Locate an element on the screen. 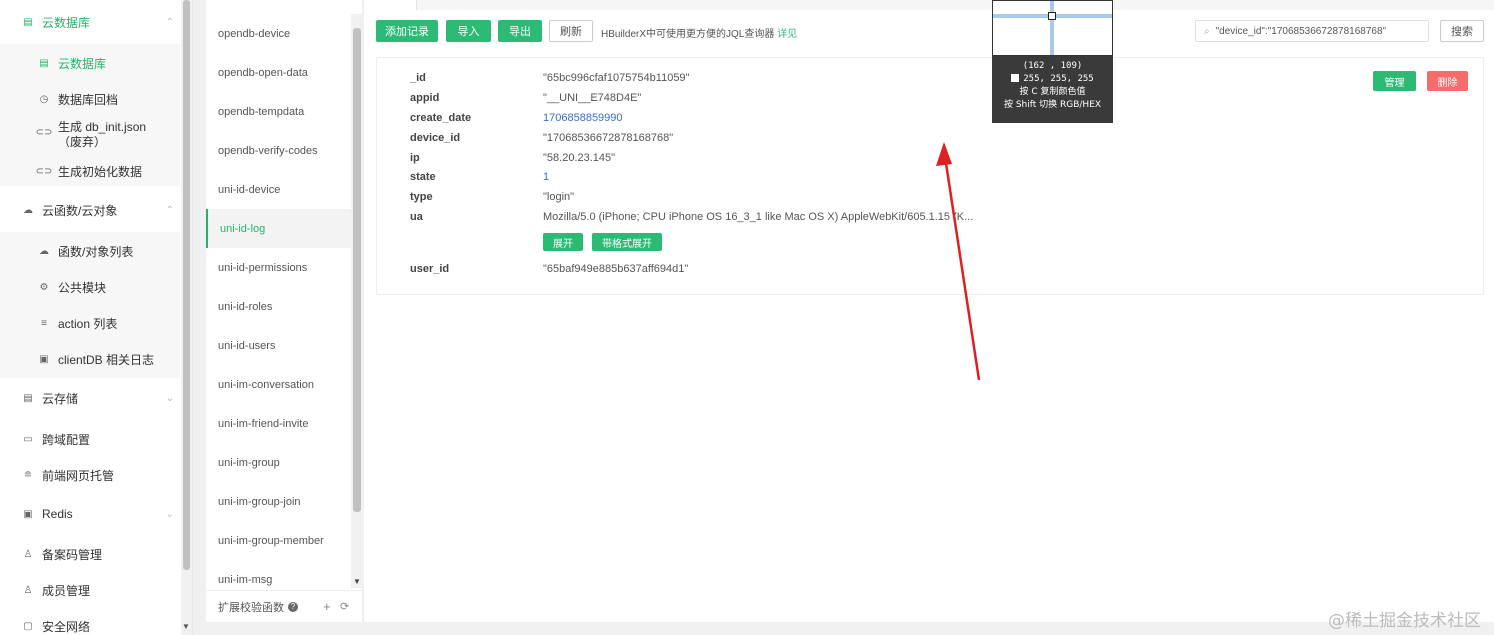  field-value: "65baf949e885b637aff694d1" is located at coordinates (615, 269).